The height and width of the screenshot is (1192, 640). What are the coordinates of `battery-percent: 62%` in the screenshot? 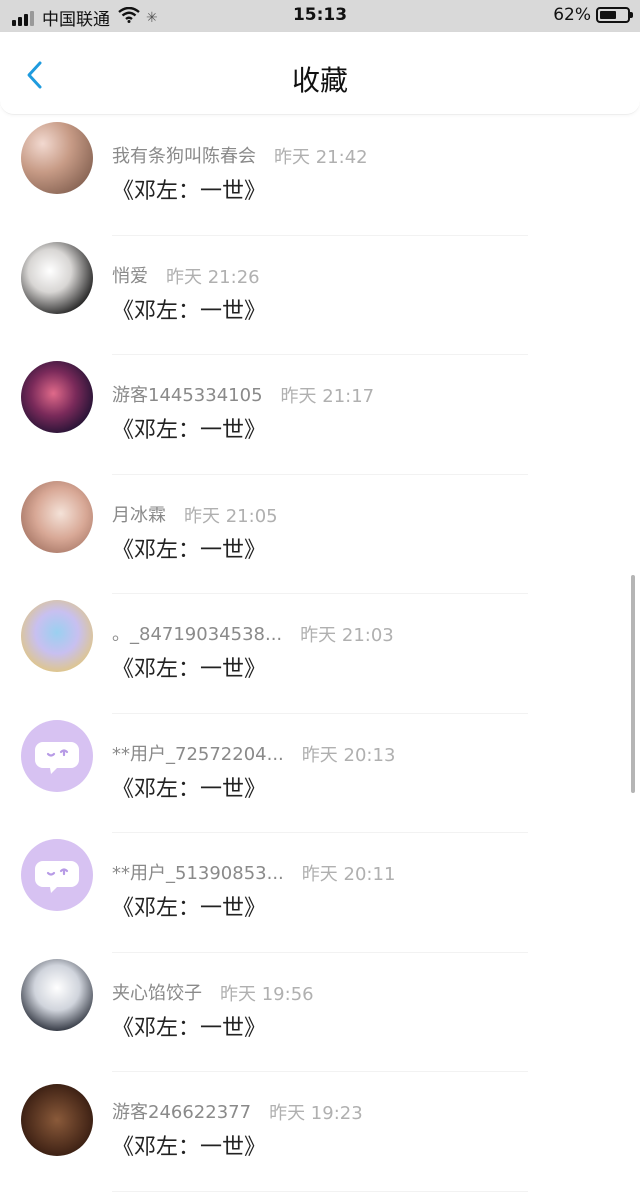 It's located at (572, 15).